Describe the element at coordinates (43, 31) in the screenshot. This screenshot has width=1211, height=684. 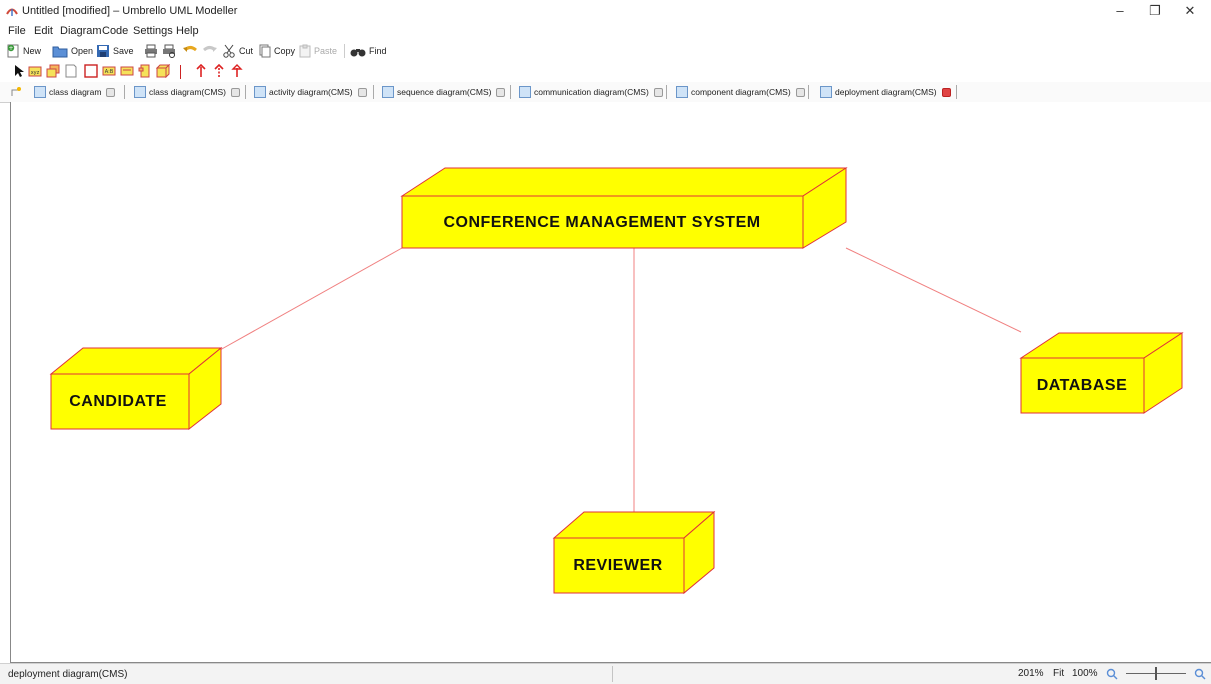
I see `menu-edit: Edit` at that location.